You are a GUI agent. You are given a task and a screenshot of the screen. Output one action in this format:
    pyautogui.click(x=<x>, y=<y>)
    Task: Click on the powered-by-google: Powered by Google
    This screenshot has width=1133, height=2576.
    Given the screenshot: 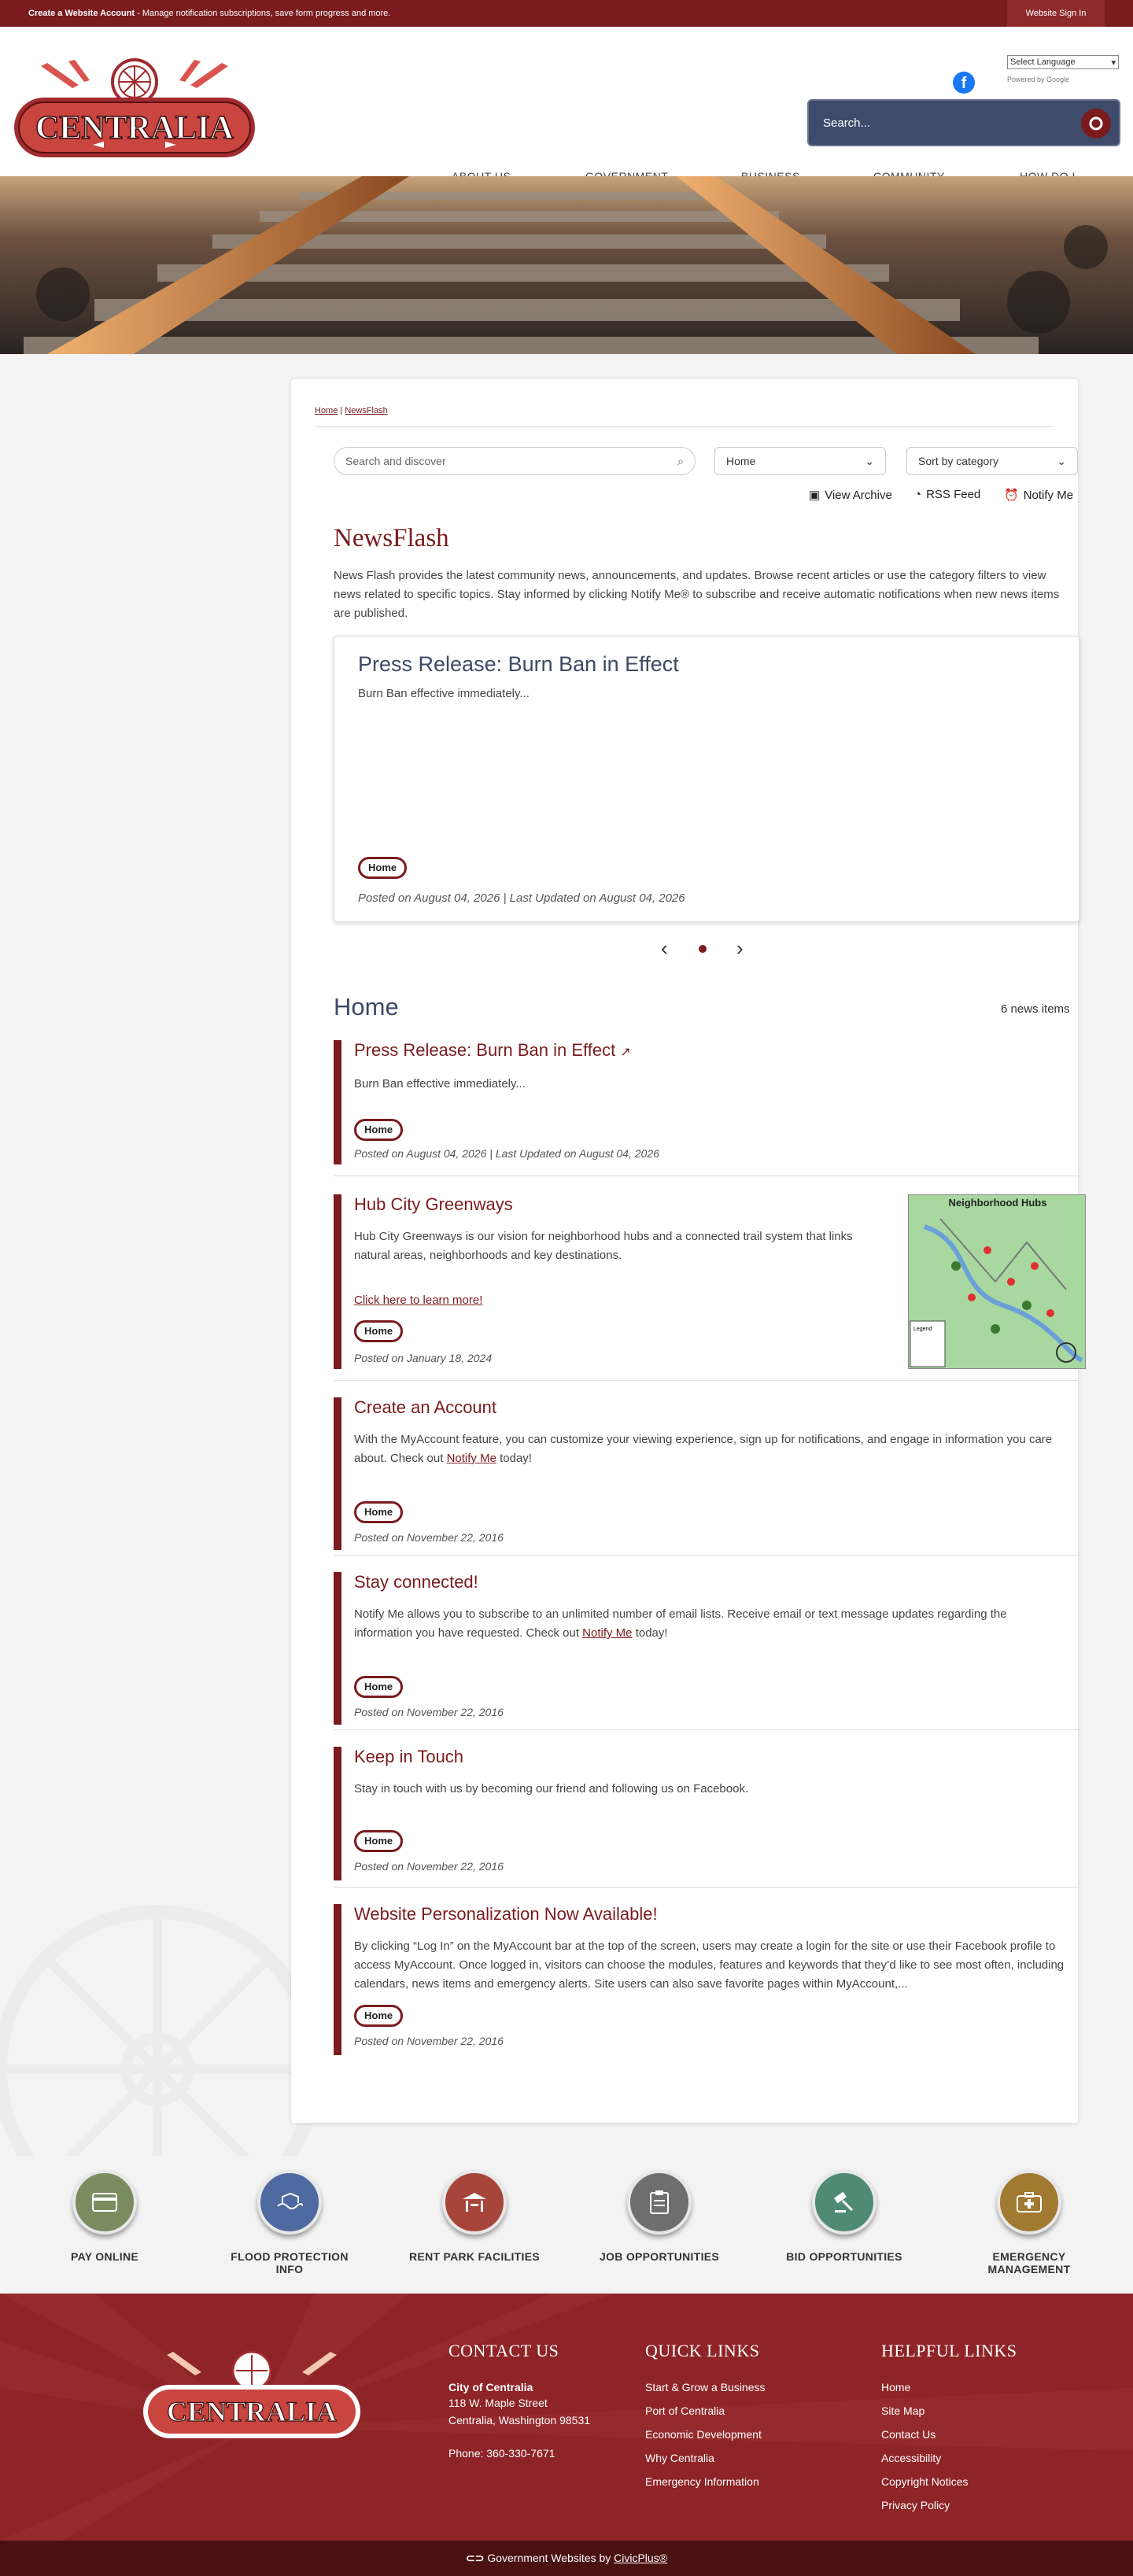 What is the action you would take?
    pyautogui.click(x=1038, y=79)
    